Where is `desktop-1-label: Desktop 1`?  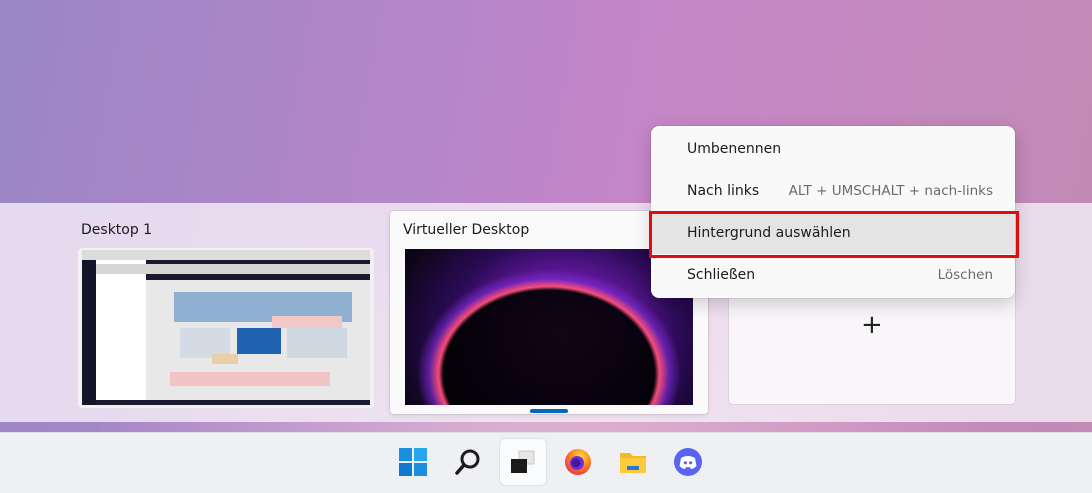
desktop-1-label: Desktop 1 is located at coordinates (117, 230).